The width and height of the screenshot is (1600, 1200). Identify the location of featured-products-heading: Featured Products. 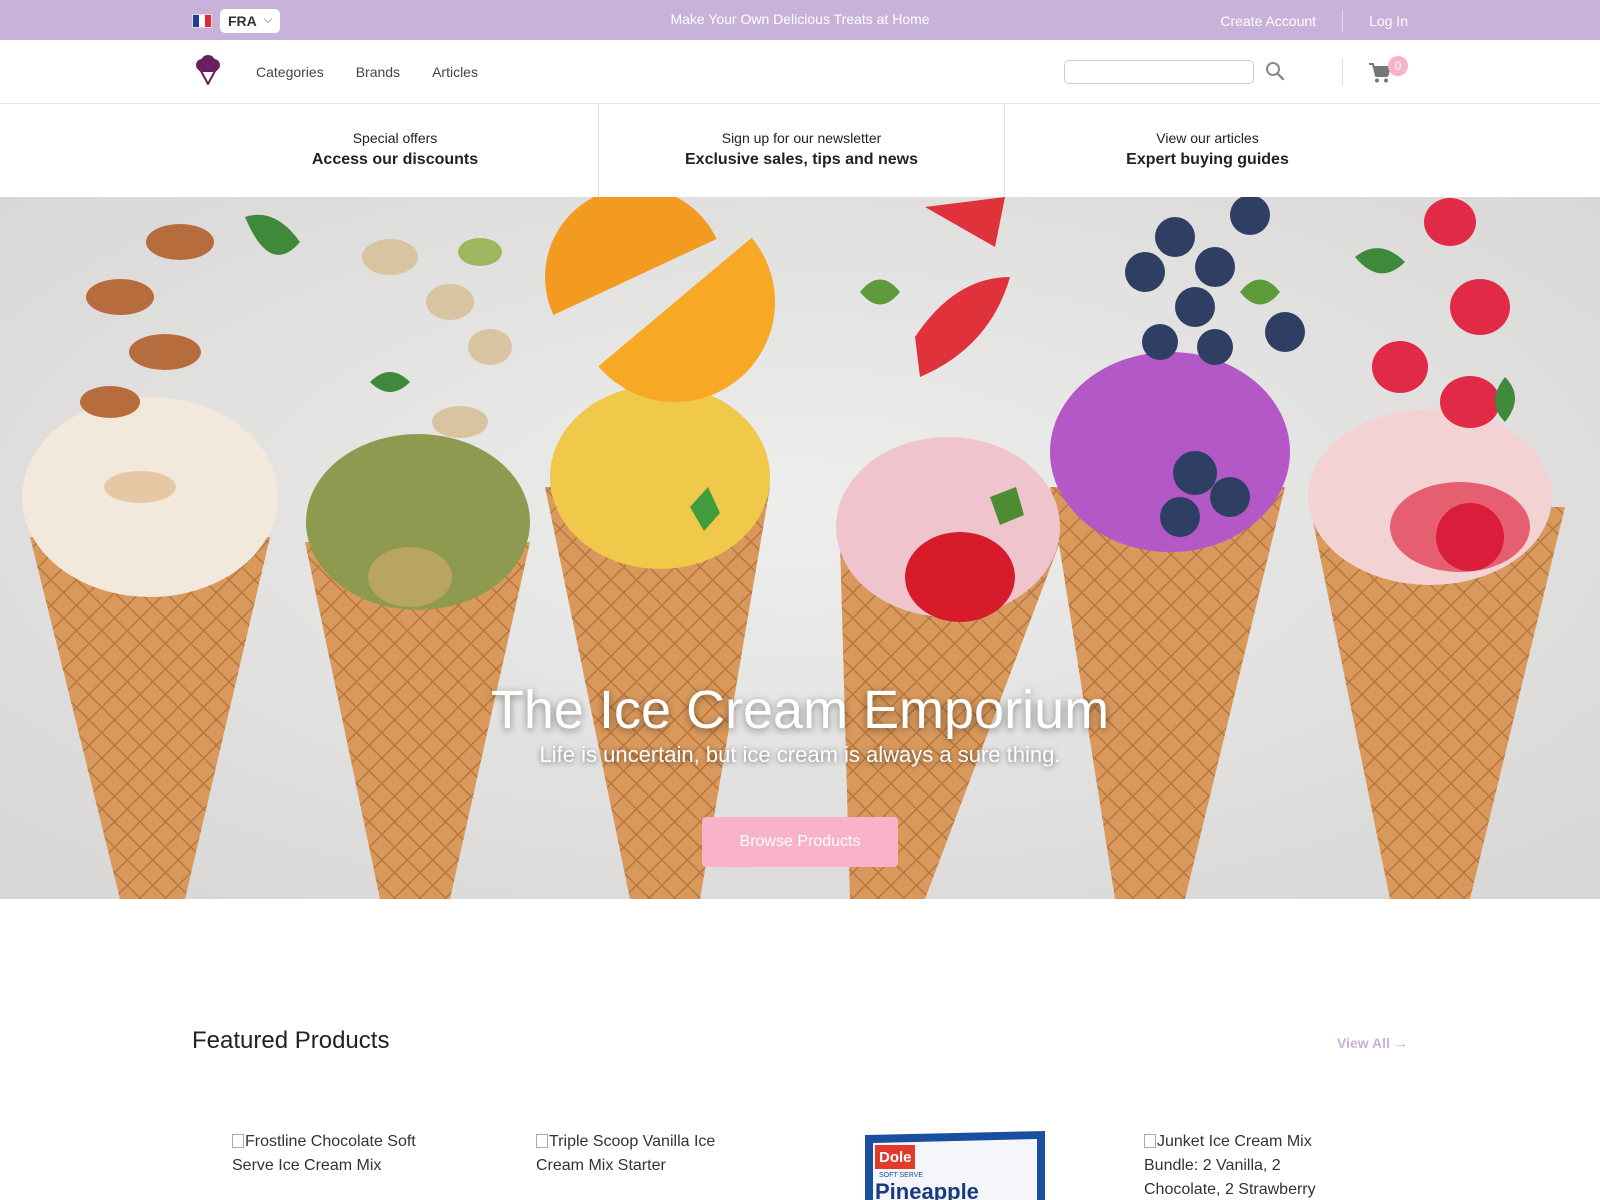
(291, 1040).